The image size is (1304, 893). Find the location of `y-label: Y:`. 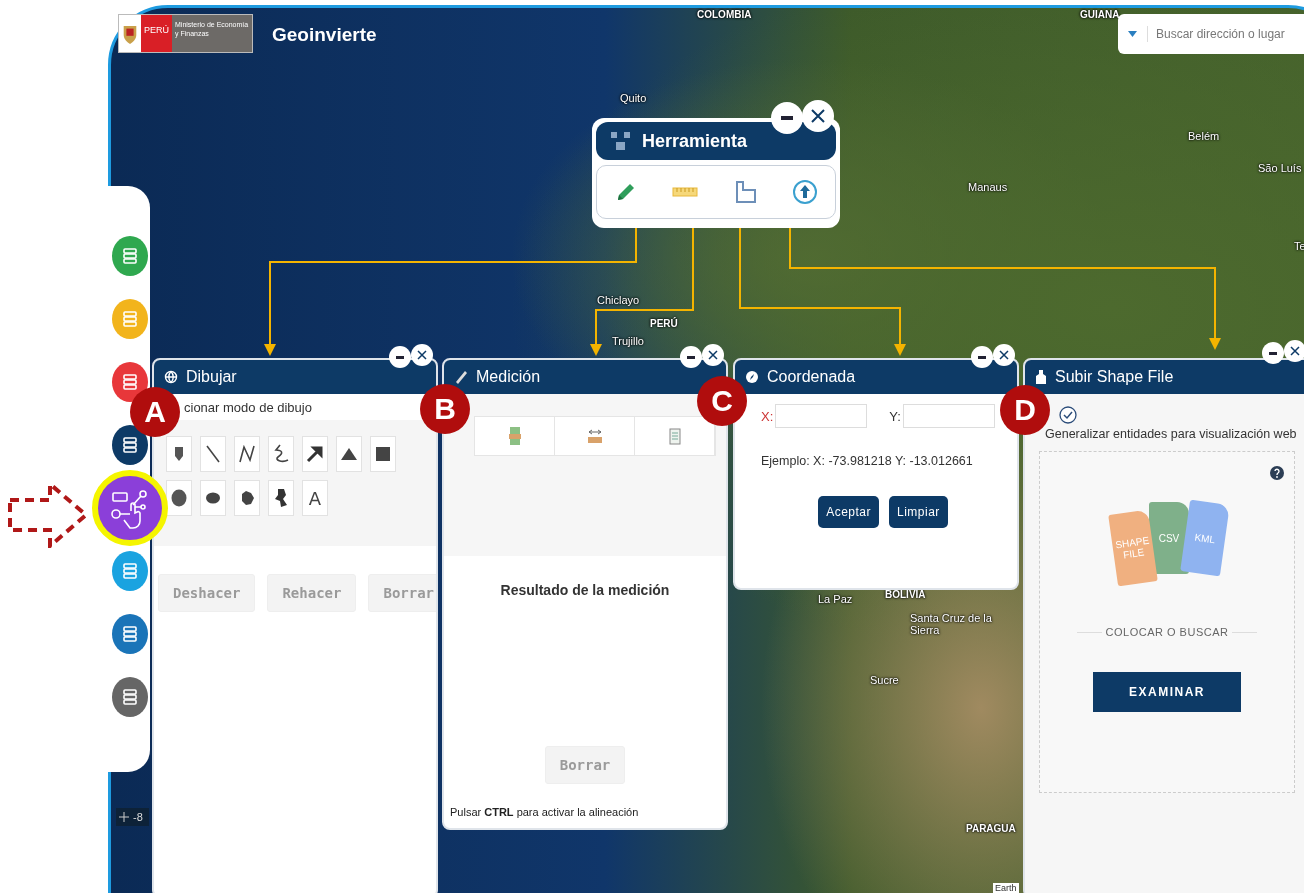

y-label: Y: is located at coordinates (895, 416).